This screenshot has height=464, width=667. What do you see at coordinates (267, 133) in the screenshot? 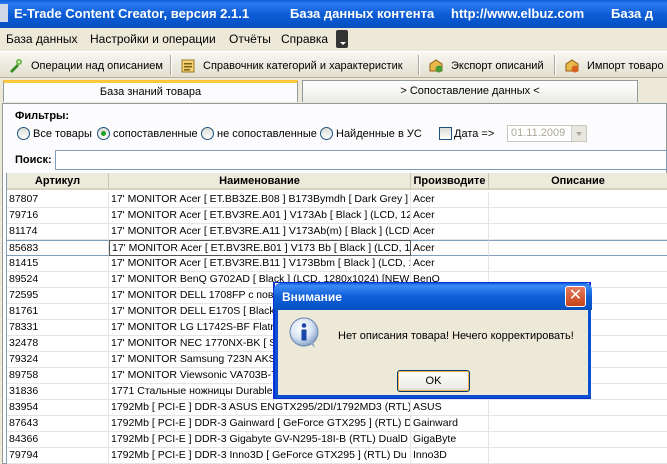
I see `radio-unmatched-label: не сопоставленные` at bounding box center [267, 133].